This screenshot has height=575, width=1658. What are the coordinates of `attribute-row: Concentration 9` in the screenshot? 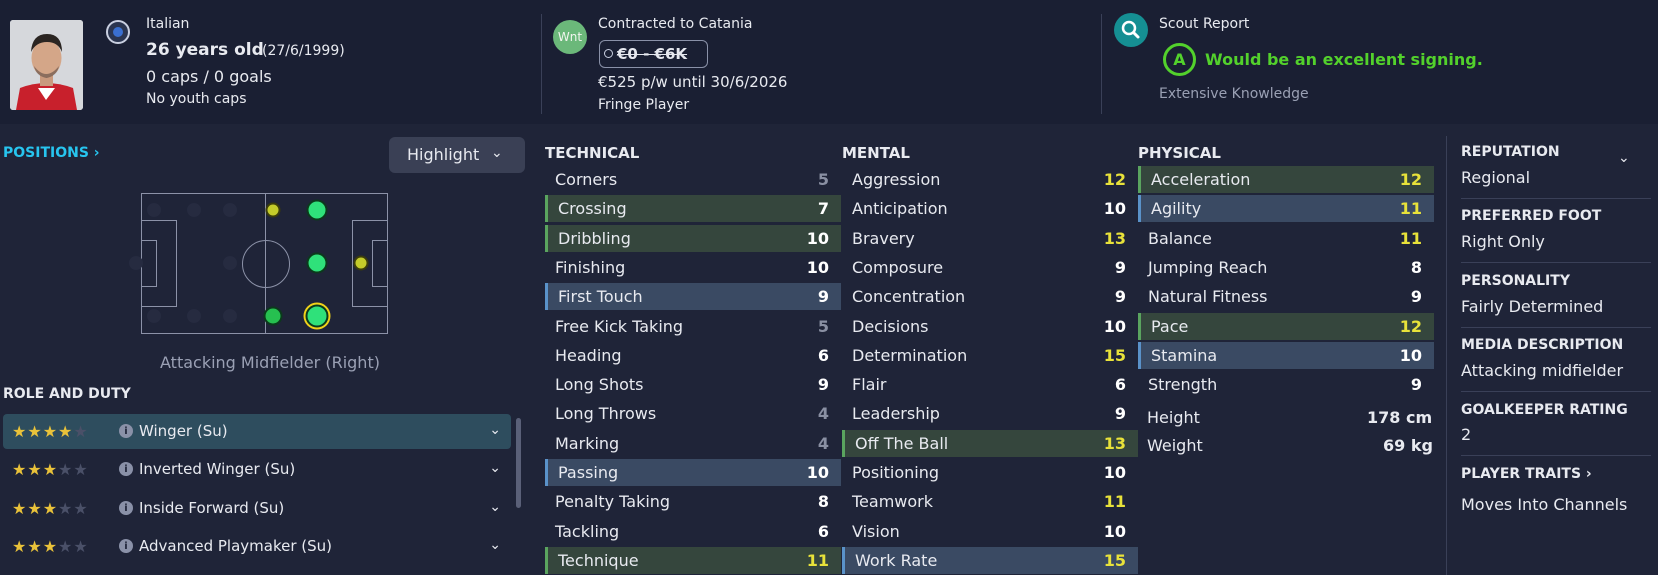 It's located at (990, 296).